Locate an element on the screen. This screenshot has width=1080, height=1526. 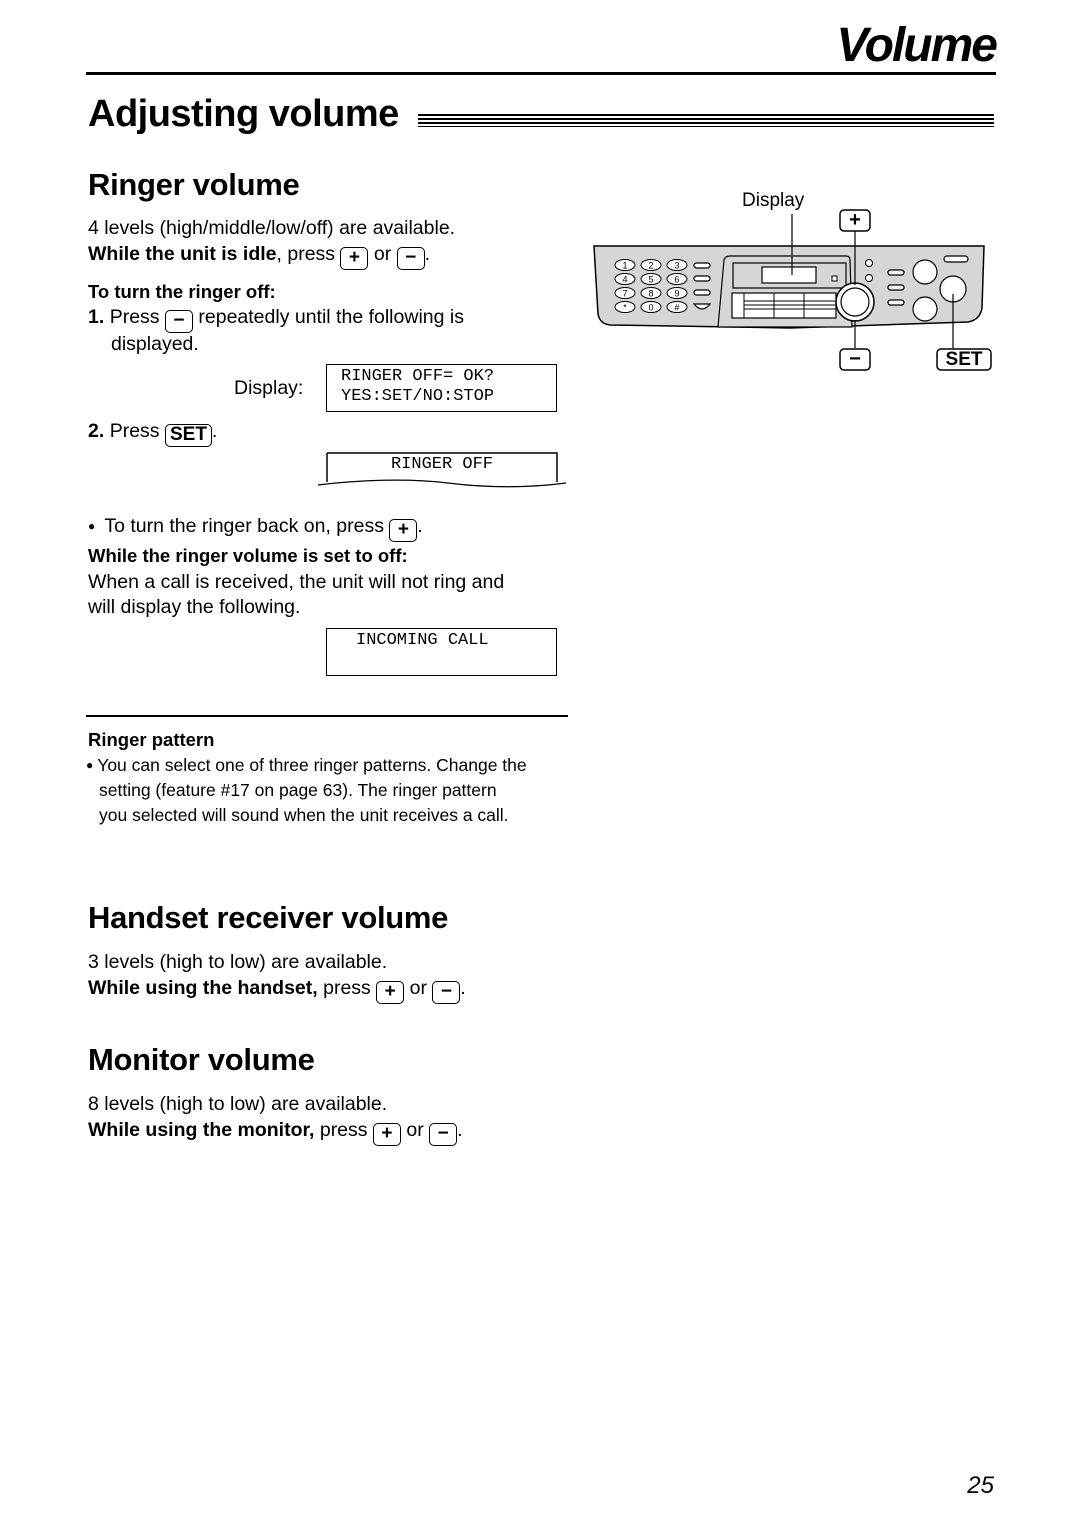
ringer-off-heading: While the ringer volume is set to off: is located at coordinates (248, 555).